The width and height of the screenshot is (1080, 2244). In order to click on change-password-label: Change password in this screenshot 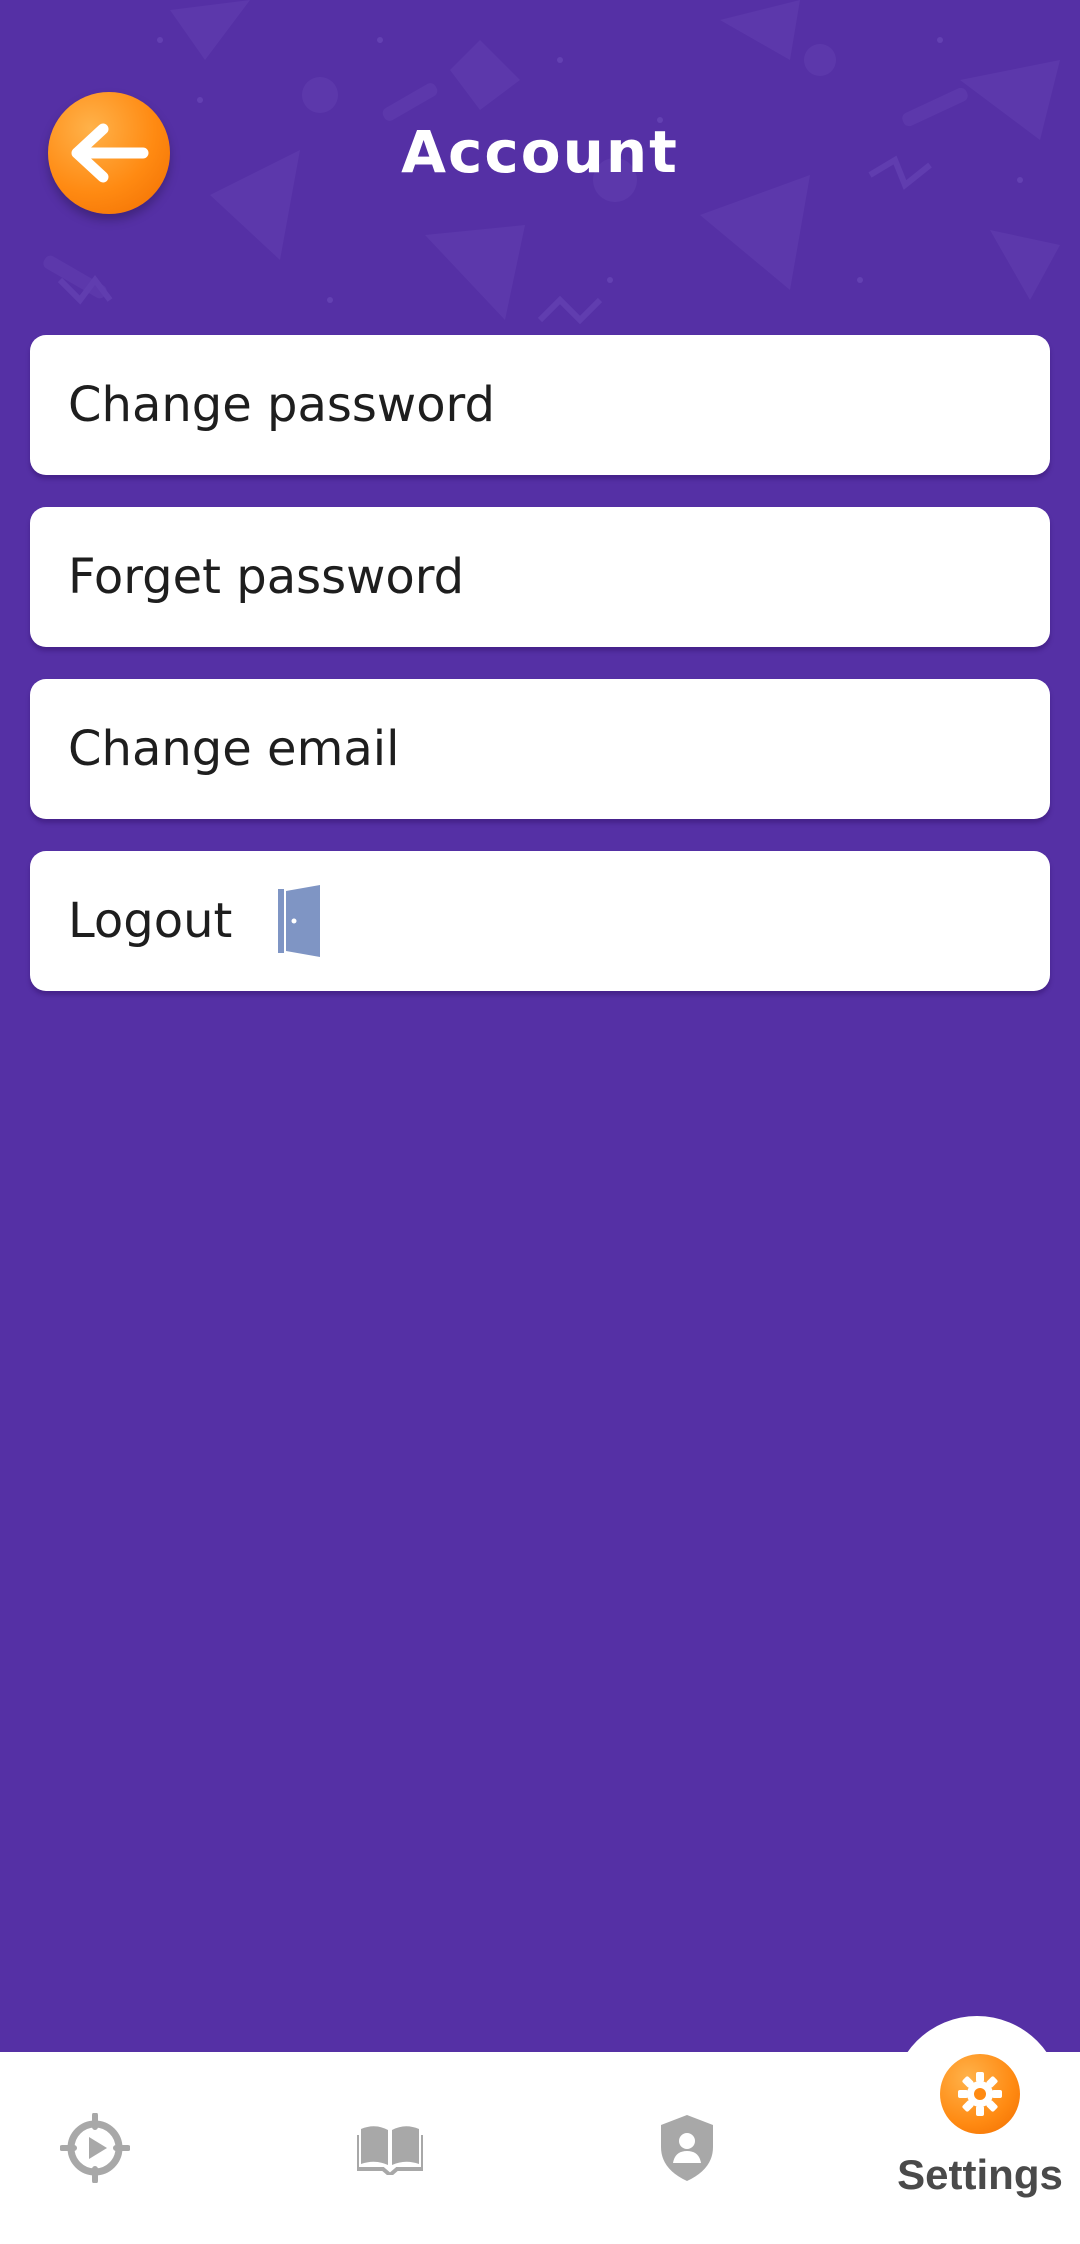, I will do `click(281, 405)`.